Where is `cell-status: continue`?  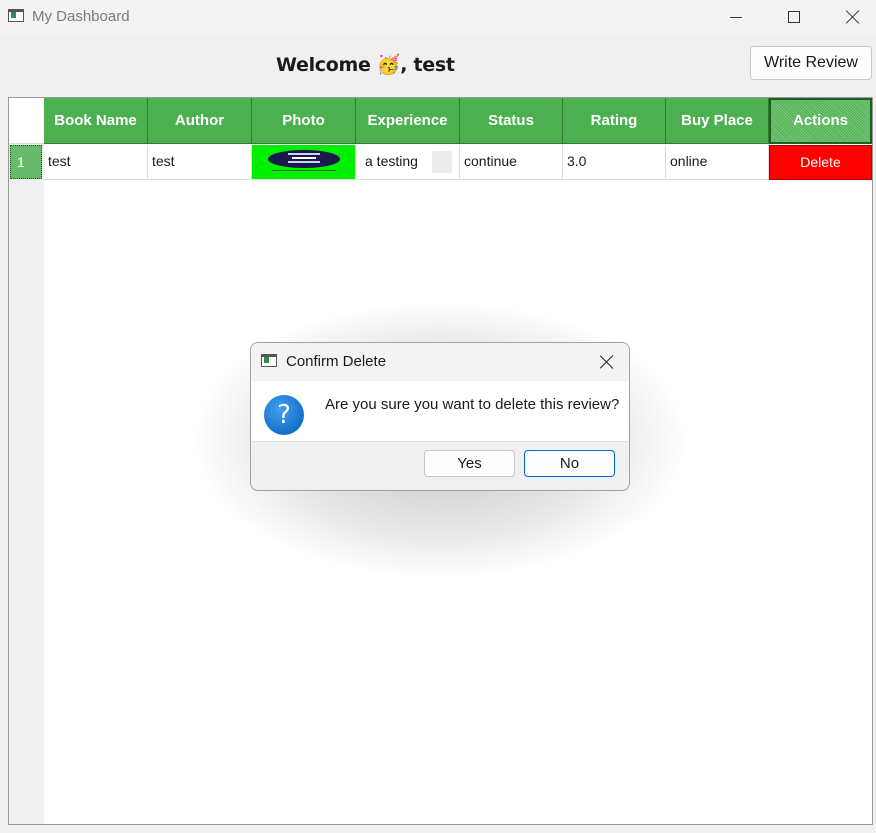
cell-status: continue is located at coordinates (511, 162).